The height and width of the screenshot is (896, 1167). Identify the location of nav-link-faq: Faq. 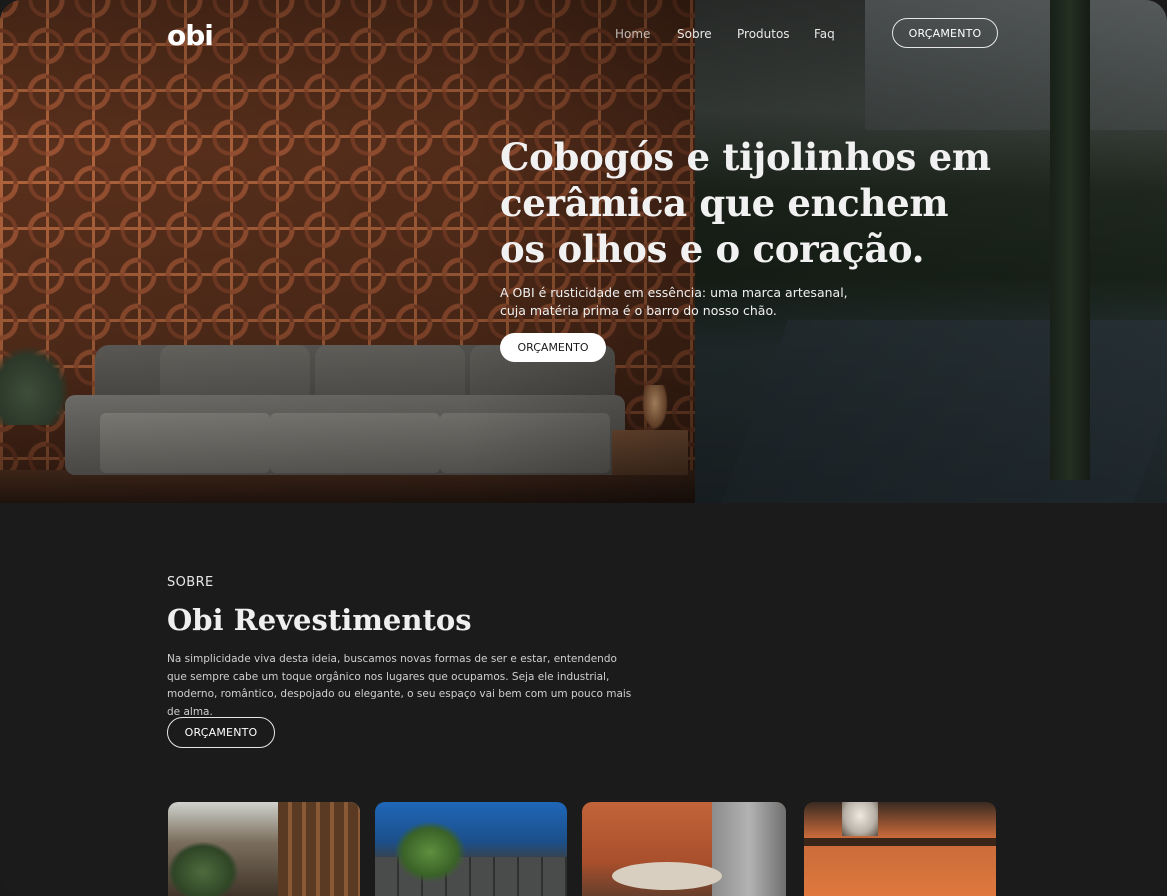
(824, 34).